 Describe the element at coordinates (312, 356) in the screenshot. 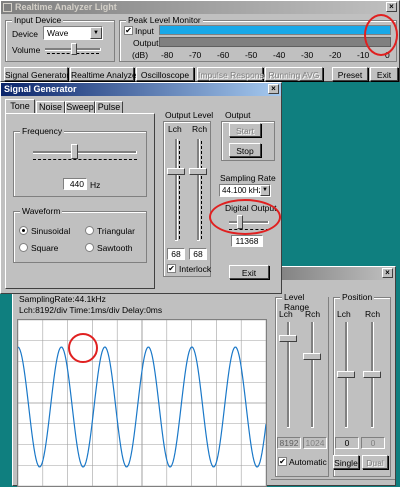

I see `level-range-rch-thumb` at that location.